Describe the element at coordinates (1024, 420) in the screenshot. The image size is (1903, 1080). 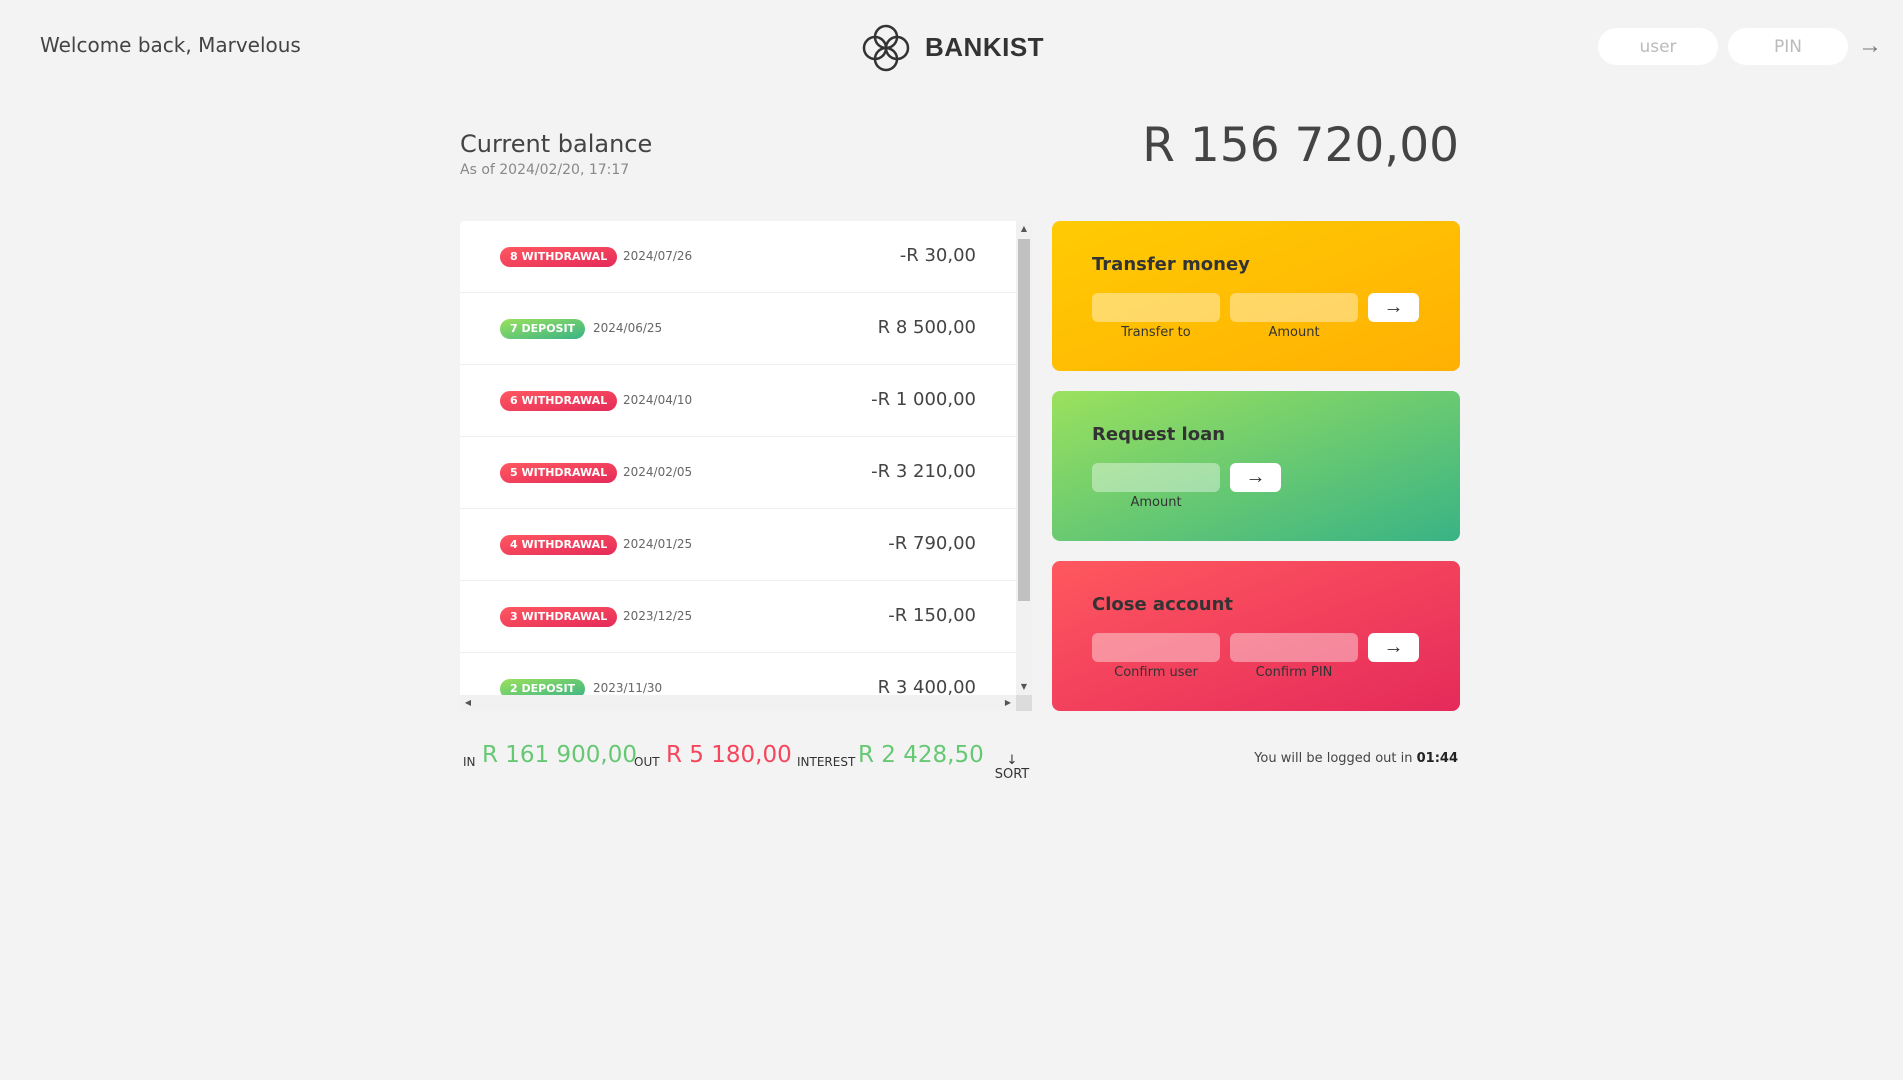
I see `scrollbar-thumb` at that location.